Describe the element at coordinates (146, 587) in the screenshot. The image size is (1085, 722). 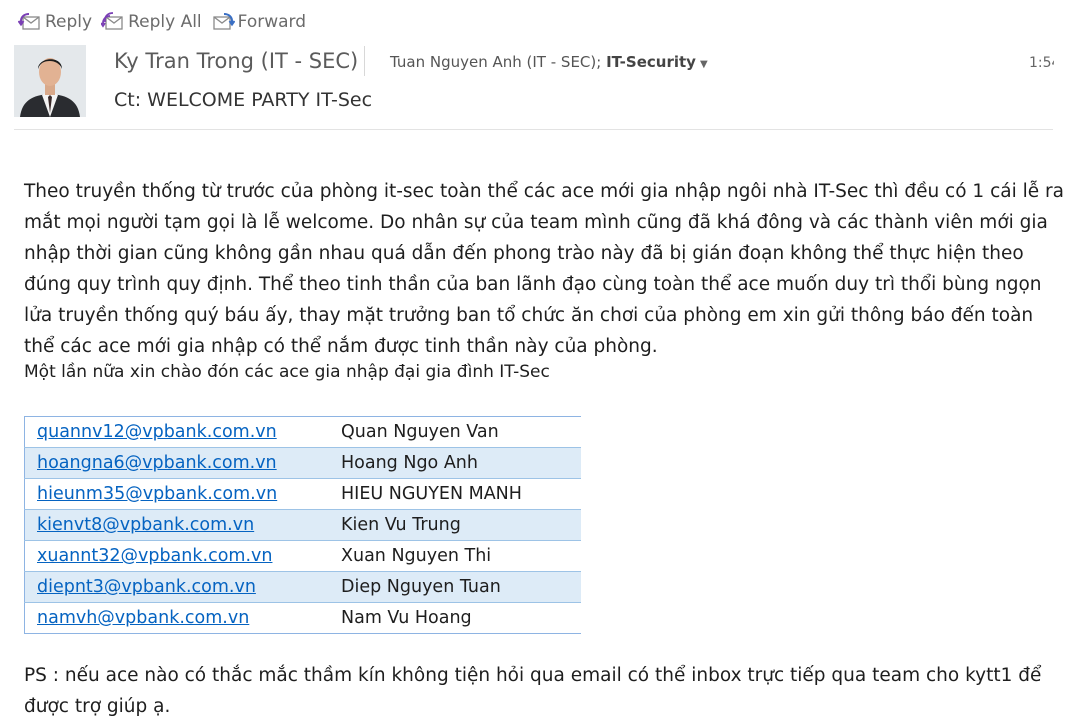
I see `member-email-link: diepnt3@vpbank.com.vn` at that location.